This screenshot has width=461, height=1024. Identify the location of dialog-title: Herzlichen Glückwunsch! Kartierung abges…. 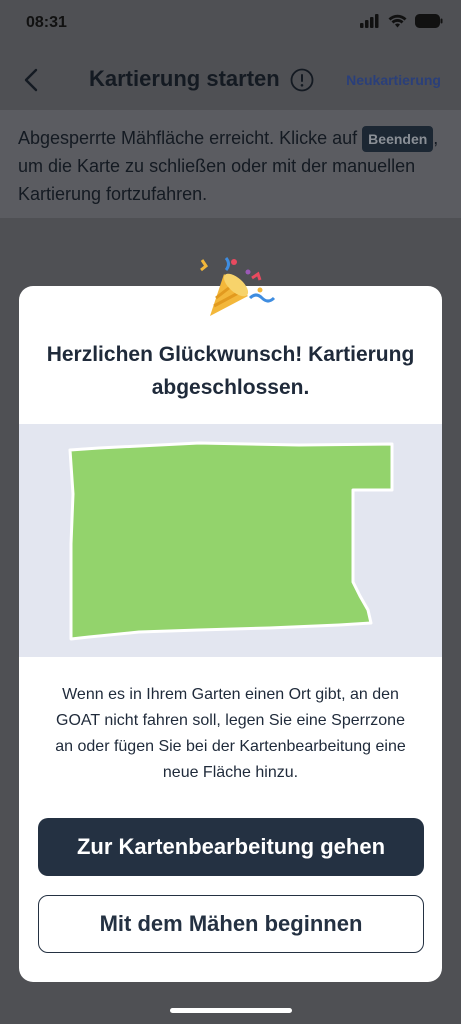
(230, 371).